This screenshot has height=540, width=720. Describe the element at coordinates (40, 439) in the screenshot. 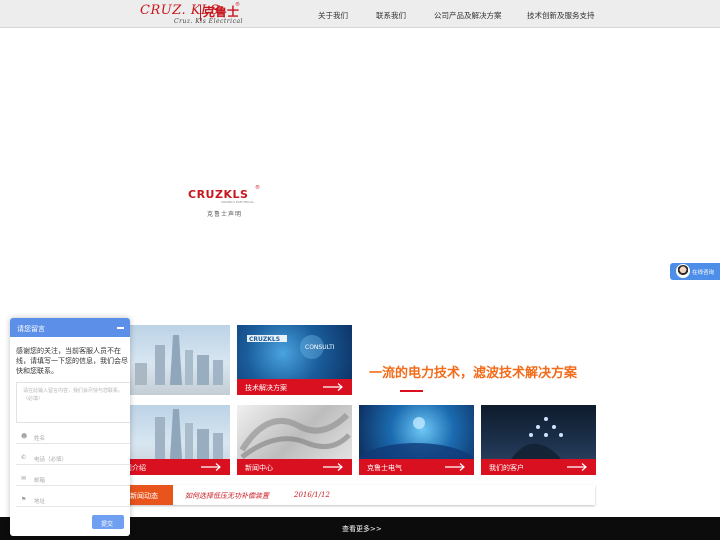

I see `name-placeholder: 姓名` at that location.